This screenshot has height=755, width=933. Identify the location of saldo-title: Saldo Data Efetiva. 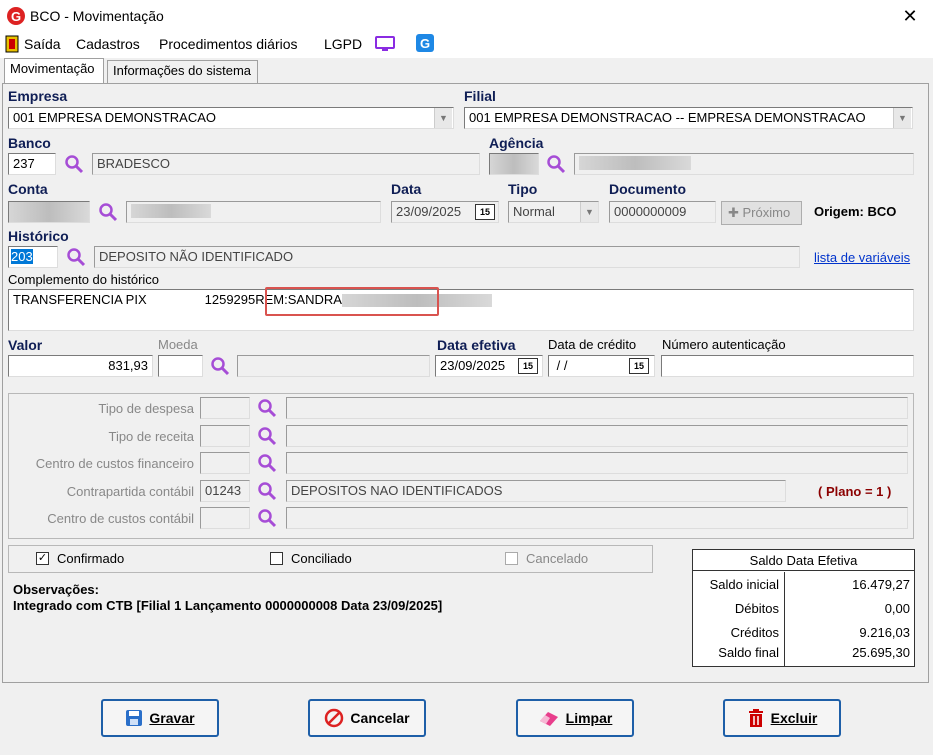
(803, 560).